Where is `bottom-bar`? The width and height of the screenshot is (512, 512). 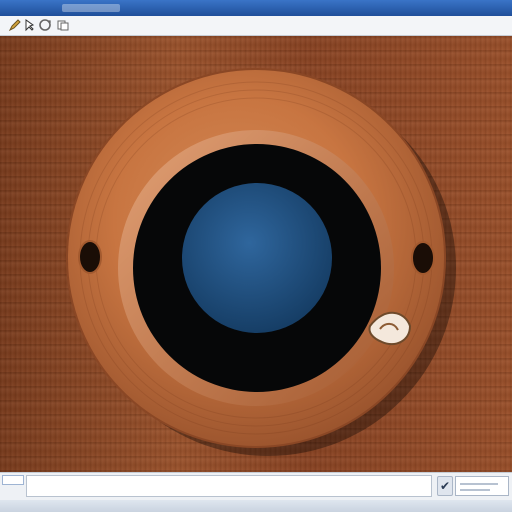 bottom-bar is located at coordinates (256, 506).